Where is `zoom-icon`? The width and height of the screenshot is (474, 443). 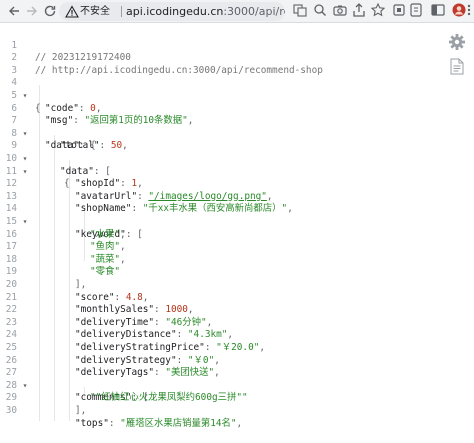
zoom-icon is located at coordinates (320, 10).